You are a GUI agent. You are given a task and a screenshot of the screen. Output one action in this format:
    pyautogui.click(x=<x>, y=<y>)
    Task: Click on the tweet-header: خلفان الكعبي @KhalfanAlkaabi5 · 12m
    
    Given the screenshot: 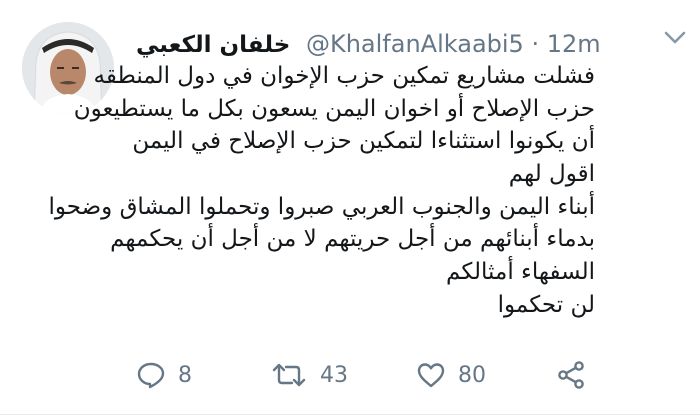 What is the action you would take?
    pyautogui.click(x=368, y=44)
    